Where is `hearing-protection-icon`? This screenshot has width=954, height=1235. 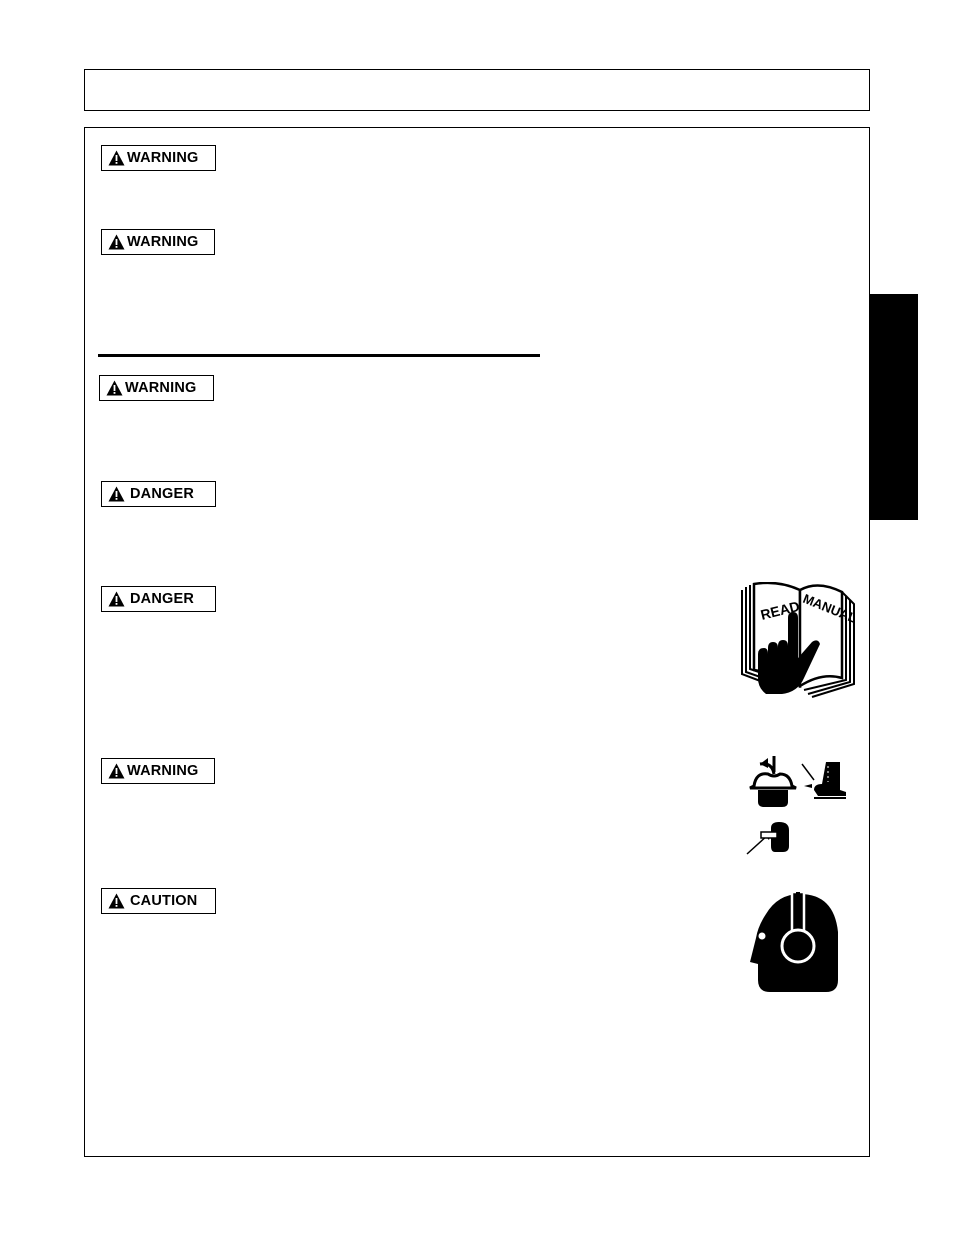
hearing-protection-icon is located at coordinates (794, 942).